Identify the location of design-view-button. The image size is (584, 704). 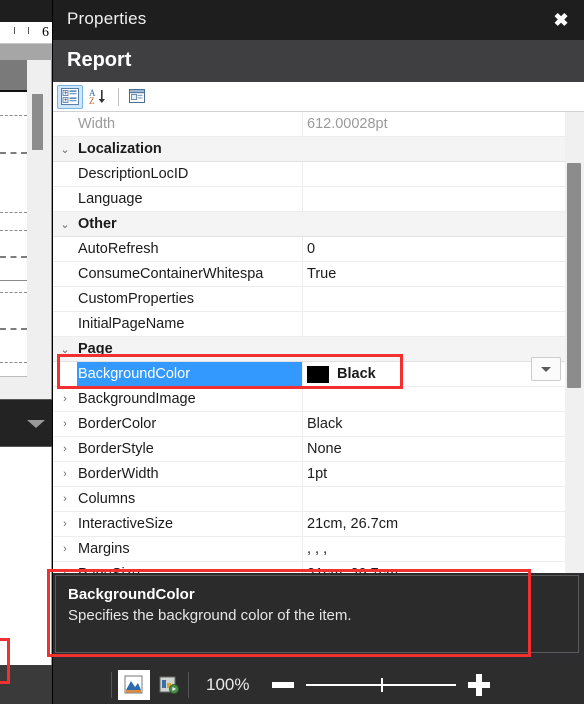
(134, 684).